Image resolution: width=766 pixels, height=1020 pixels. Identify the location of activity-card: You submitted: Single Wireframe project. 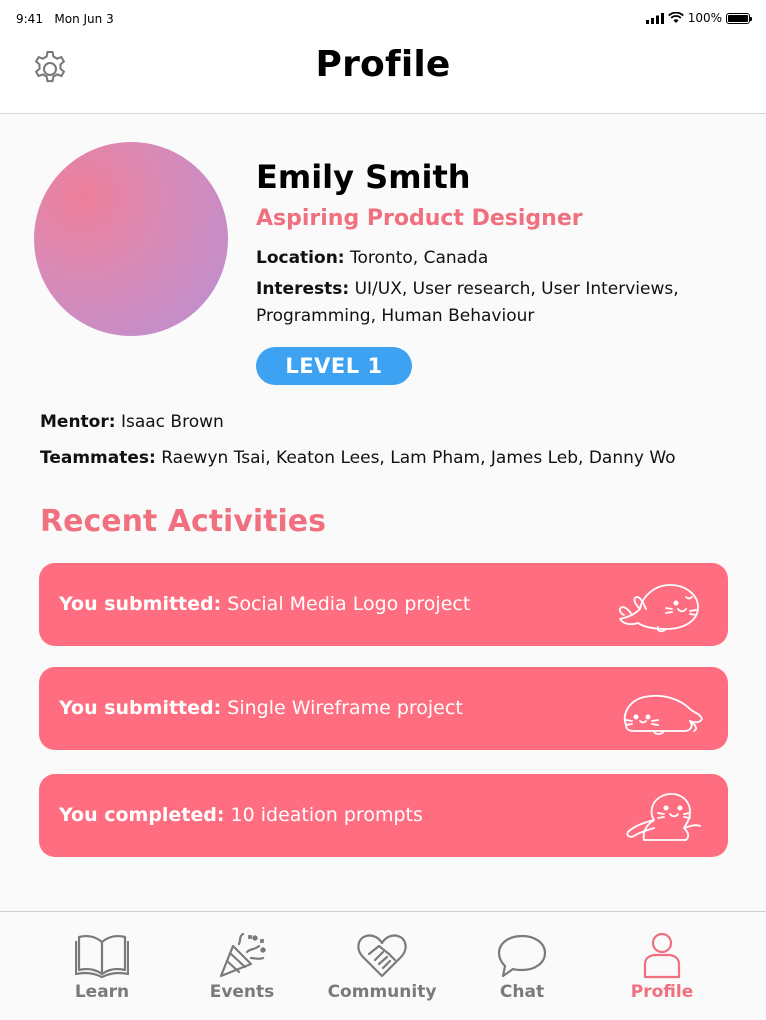
(383, 708).